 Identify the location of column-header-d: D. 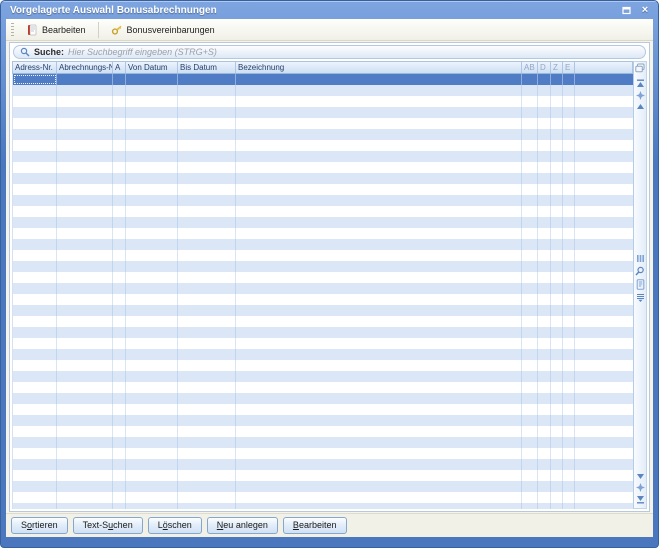
(544, 67).